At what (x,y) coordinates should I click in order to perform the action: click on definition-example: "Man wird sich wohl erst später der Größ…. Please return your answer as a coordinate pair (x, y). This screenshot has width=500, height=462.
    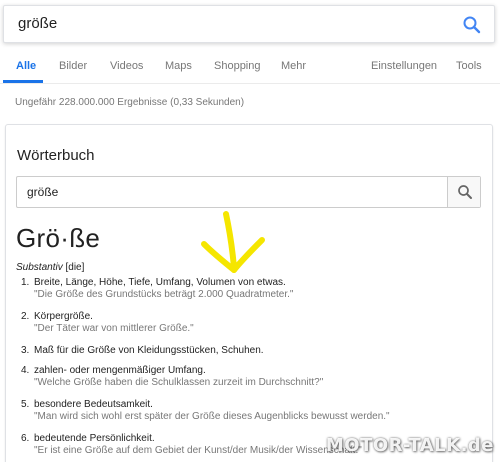
    Looking at the image, I should click on (212, 416).